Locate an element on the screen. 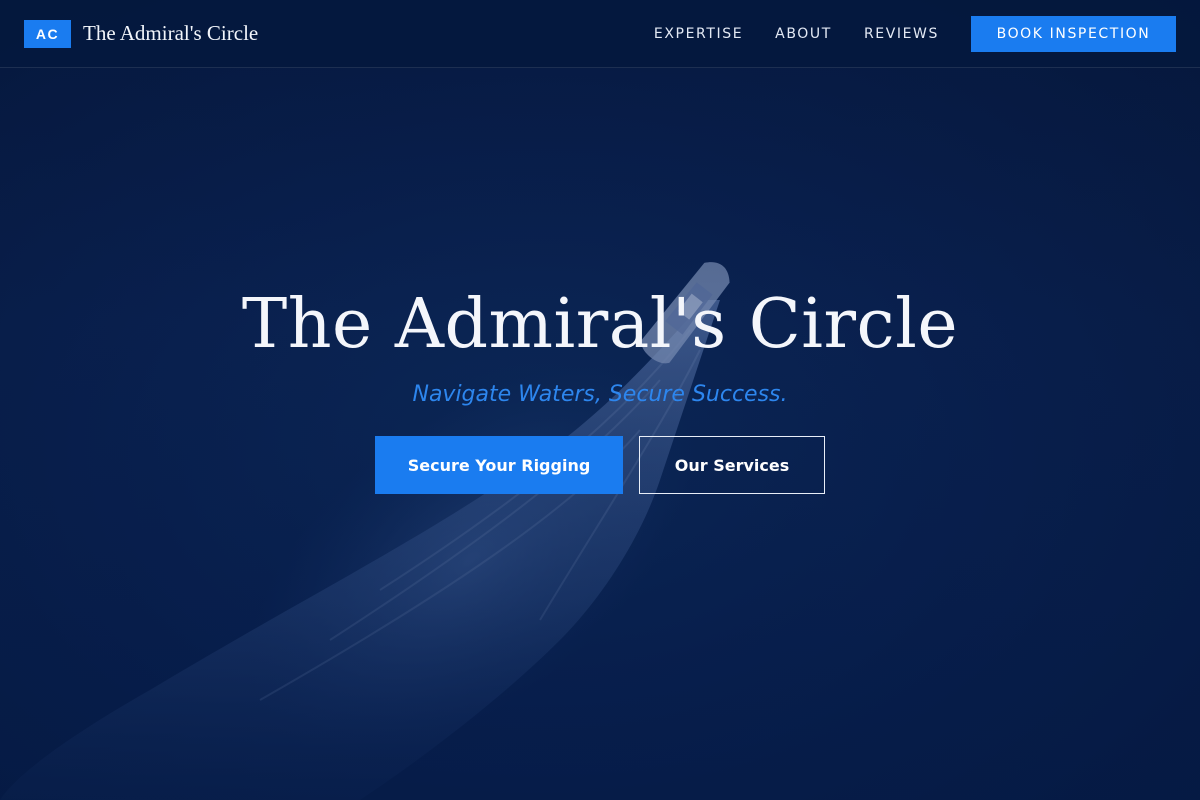 The width and height of the screenshot is (1200, 800). hero-title: The Admiral's Circle is located at coordinates (600, 324).